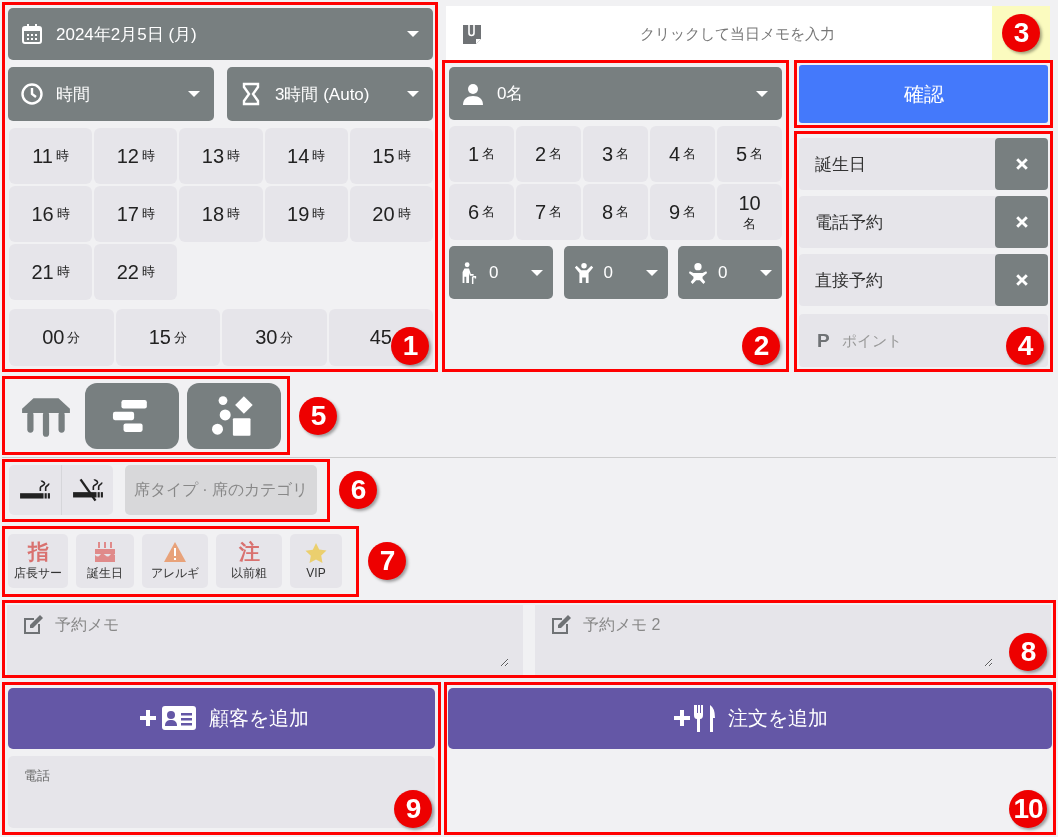  I want to click on callout-badge: 10, so click(1028, 809).